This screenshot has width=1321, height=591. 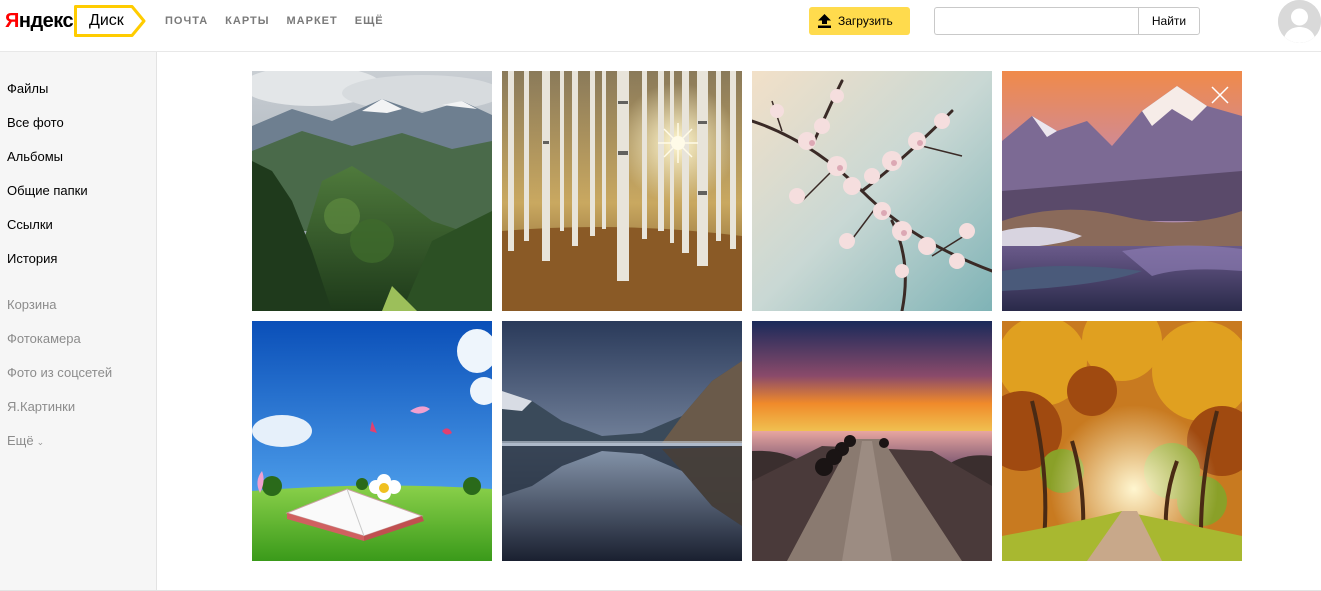 I want to click on sidebar-item-files: Файлы, so click(x=27, y=88).